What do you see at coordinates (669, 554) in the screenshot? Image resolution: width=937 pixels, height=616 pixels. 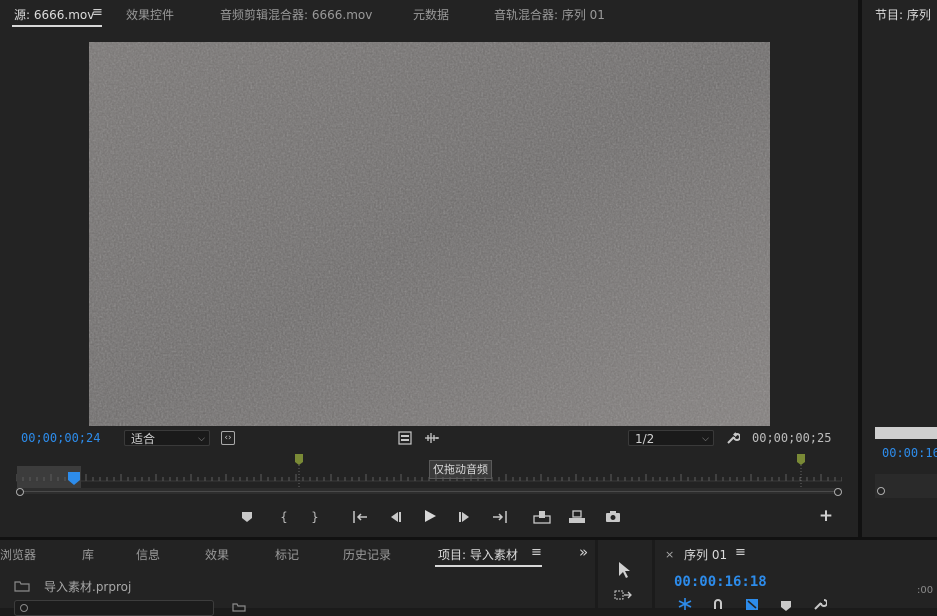 I see `close-icon: ×` at bounding box center [669, 554].